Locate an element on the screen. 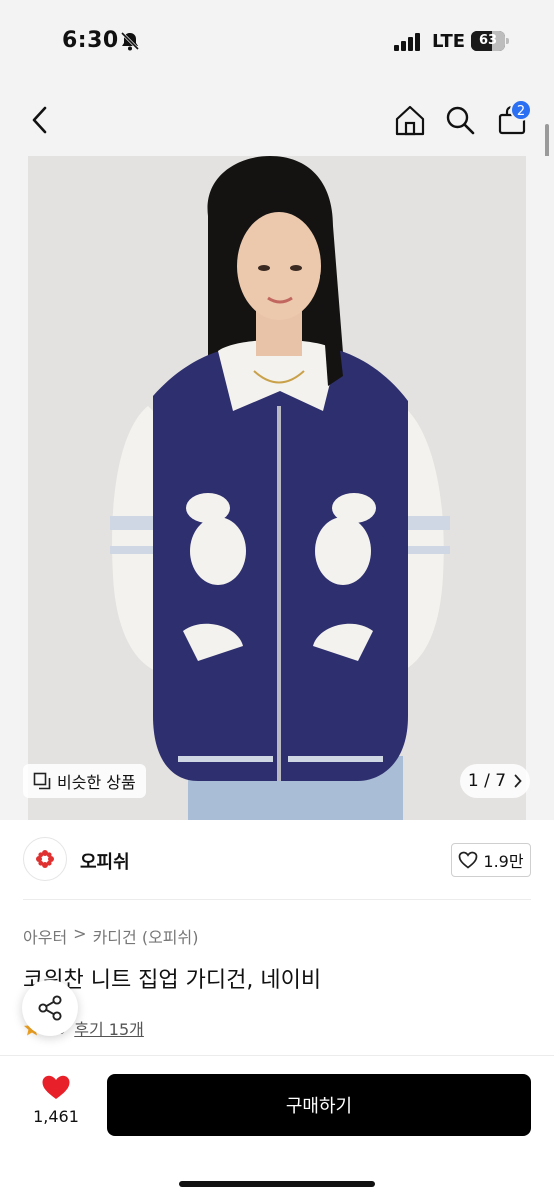  chevron-right-icon is located at coordinates (518, 781).